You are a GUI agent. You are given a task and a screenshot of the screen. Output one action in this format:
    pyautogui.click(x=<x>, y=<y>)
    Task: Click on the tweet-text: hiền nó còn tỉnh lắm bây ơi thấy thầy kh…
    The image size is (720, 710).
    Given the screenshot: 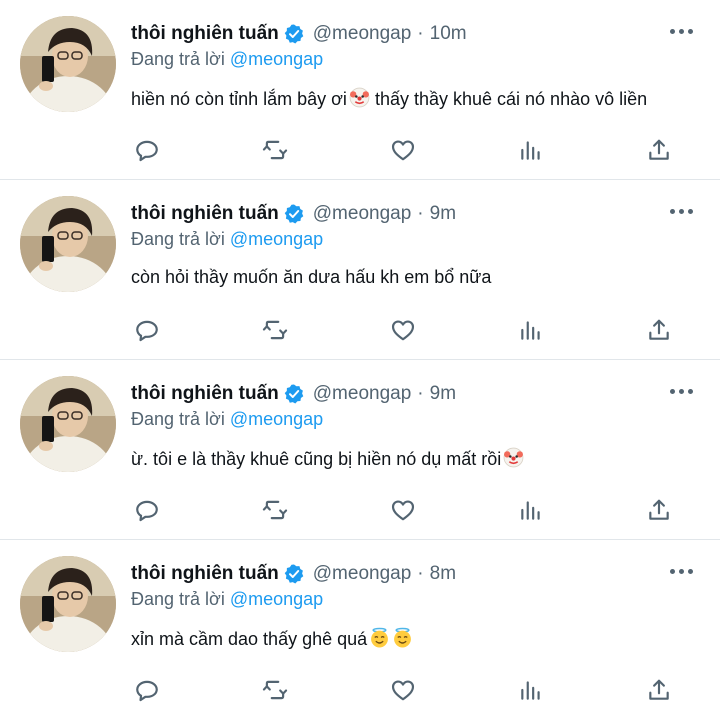 What is the action you would take?
    pyautogui.click(x=389, y=100)
    